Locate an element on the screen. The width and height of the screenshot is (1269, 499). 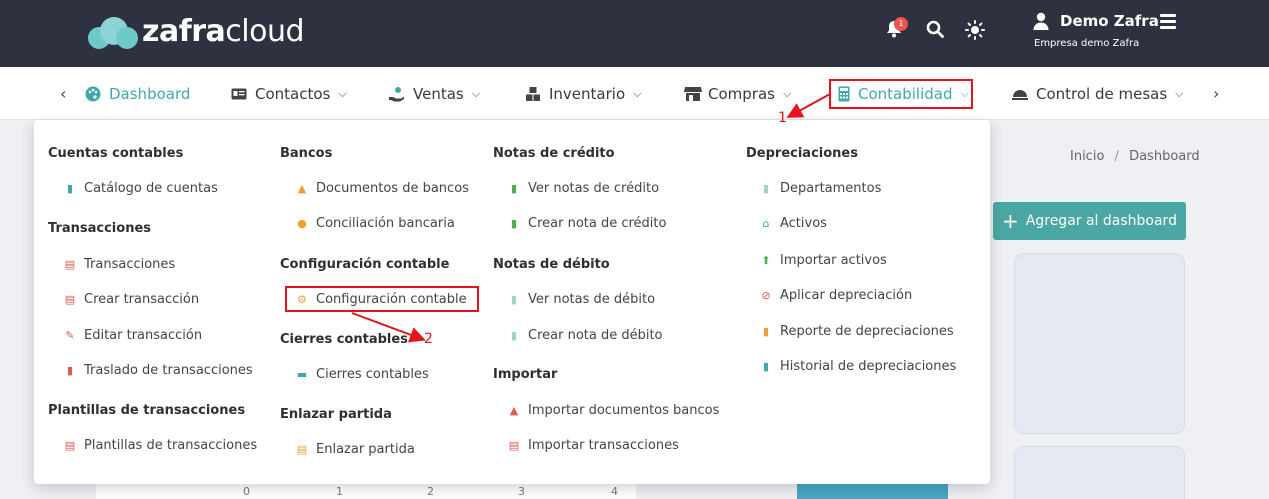
menu-link-crear-nota-de-debito: ▮ Crear nota de débito is located at coordinates (585, 335).